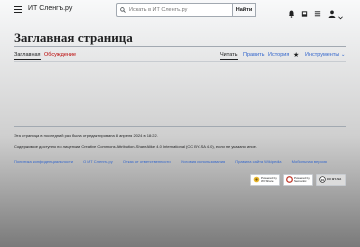  Describe the element at coordinates (334, 179) in the screenshot. I see `badge-label: CC BY-SA` at that location.